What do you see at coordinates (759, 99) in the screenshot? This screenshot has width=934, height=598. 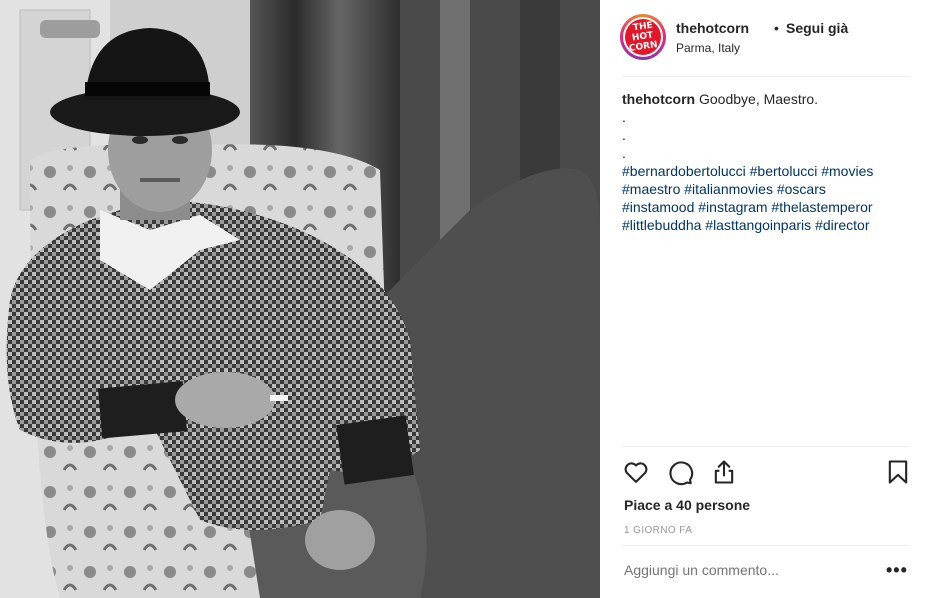 I see `caption-text: Goodbye, Maestro.` at bounding box center [759, 99].